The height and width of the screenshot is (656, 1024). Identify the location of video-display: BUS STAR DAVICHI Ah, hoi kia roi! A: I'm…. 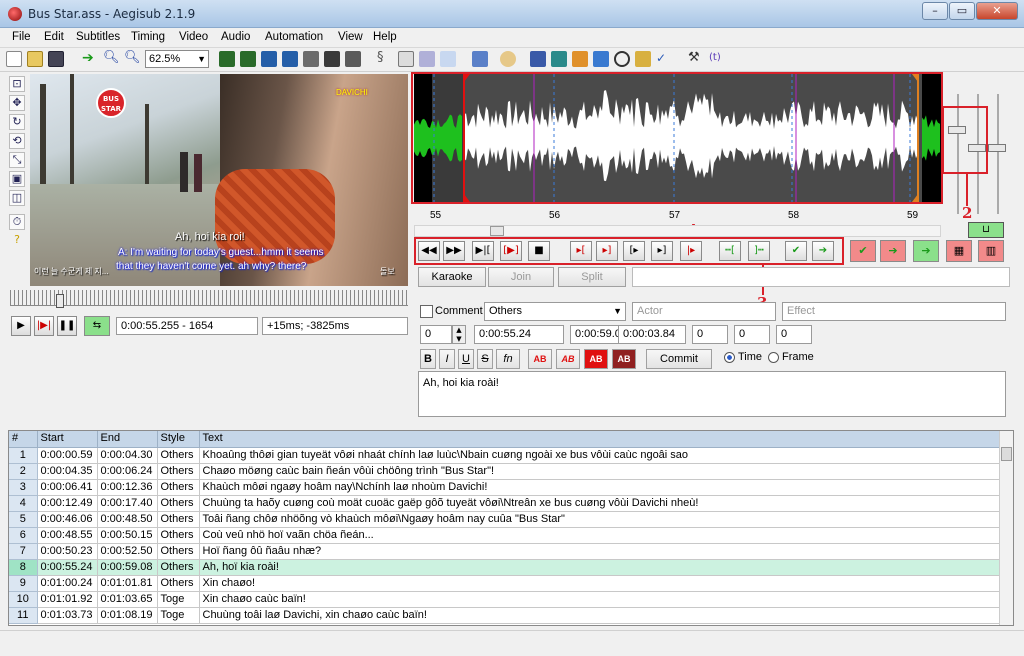
(219, 180).